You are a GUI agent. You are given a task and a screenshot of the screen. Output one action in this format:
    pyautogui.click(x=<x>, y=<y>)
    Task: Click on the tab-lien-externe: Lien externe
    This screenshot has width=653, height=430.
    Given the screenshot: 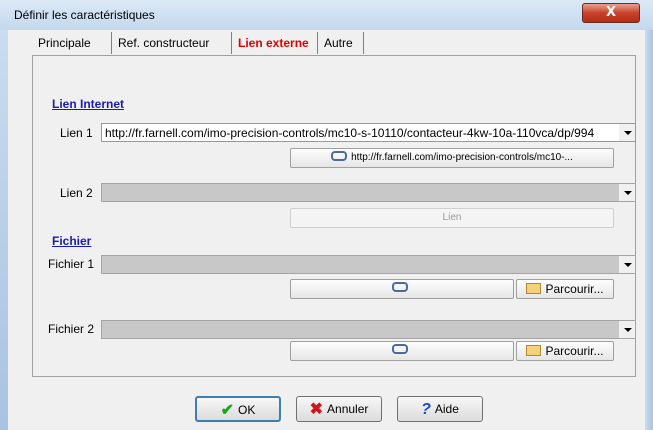 What is the action you would take?
    pyautogui.click(x=275, y=43)
    